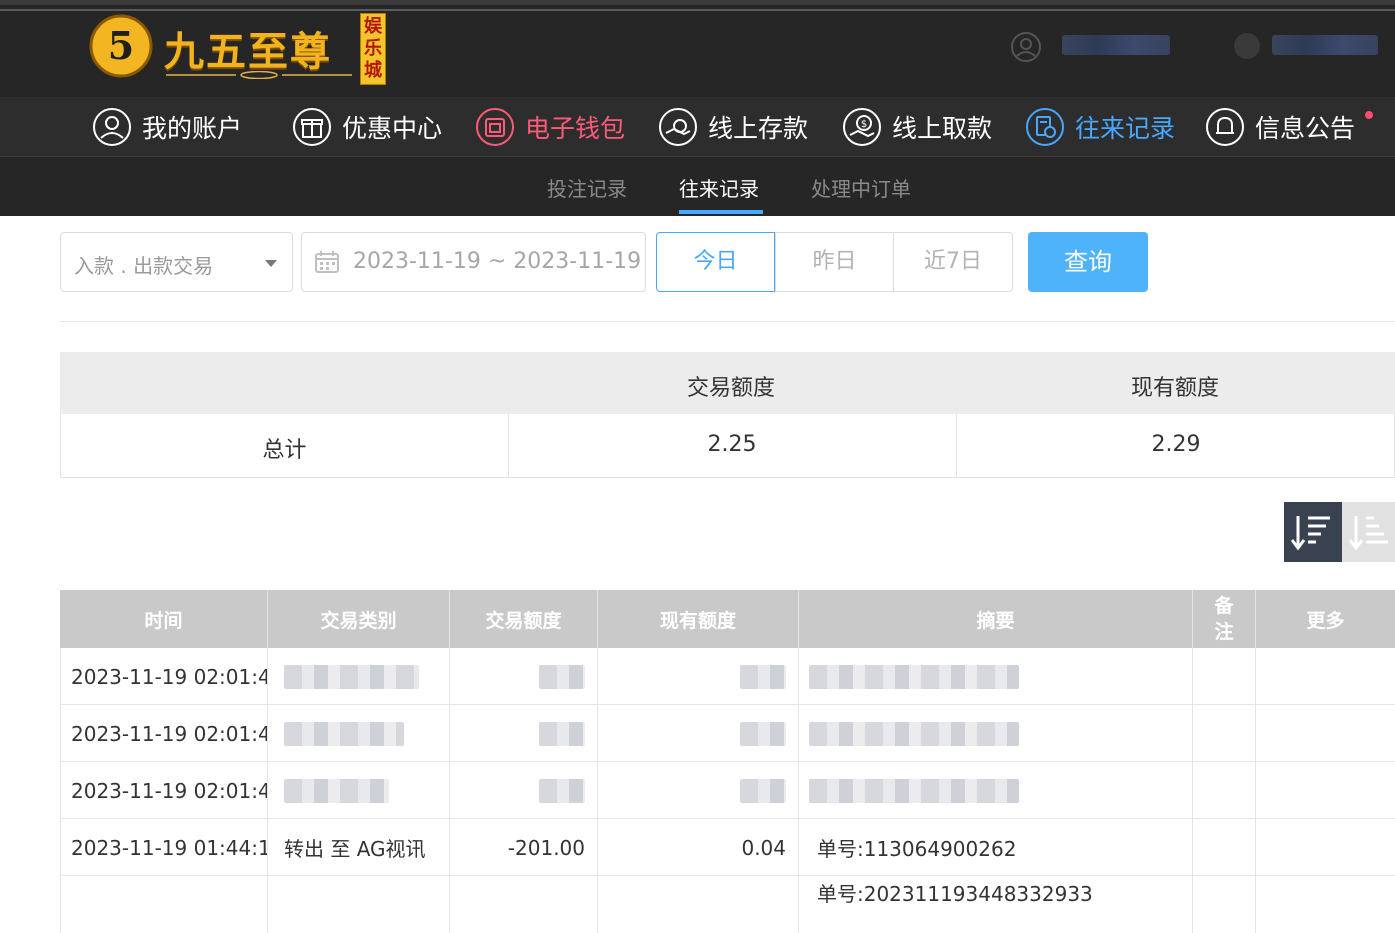 Image resolution: width=1395 pixels, height=933 pixels. I want to click on date-range-picker: 2023-11-19 ~ 2023-11-19, so click(473, 262).